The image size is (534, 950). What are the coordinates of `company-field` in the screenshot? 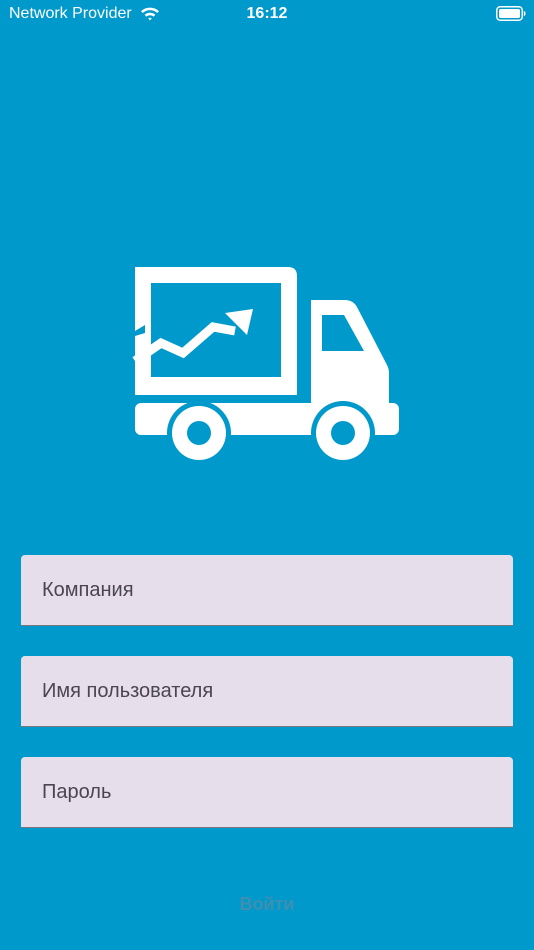 It's located at (267, 590).